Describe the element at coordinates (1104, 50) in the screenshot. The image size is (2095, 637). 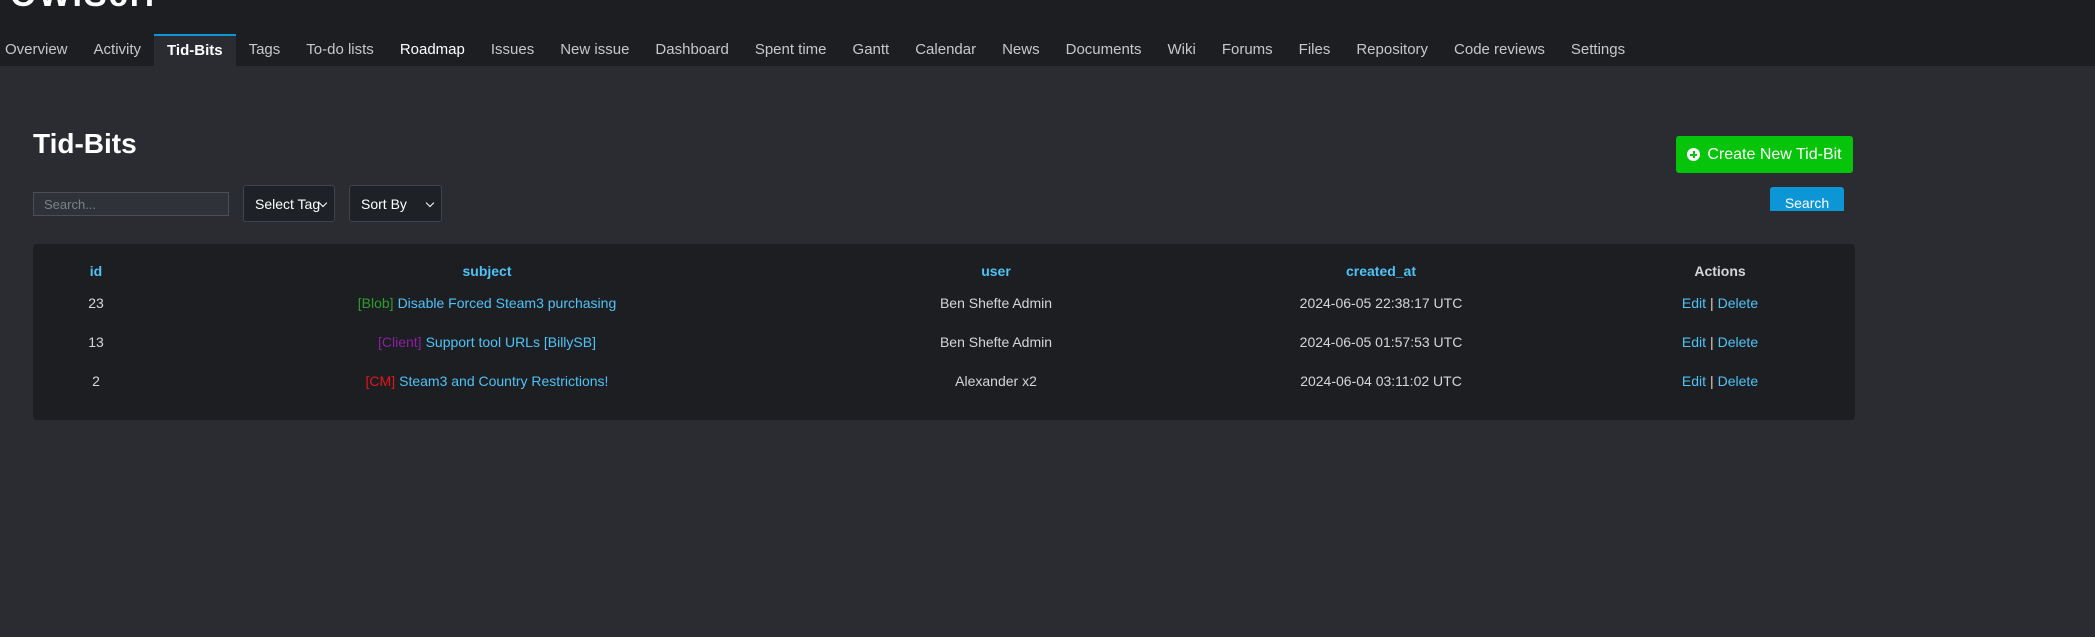
I see `tab-documents: Documents` at that location.